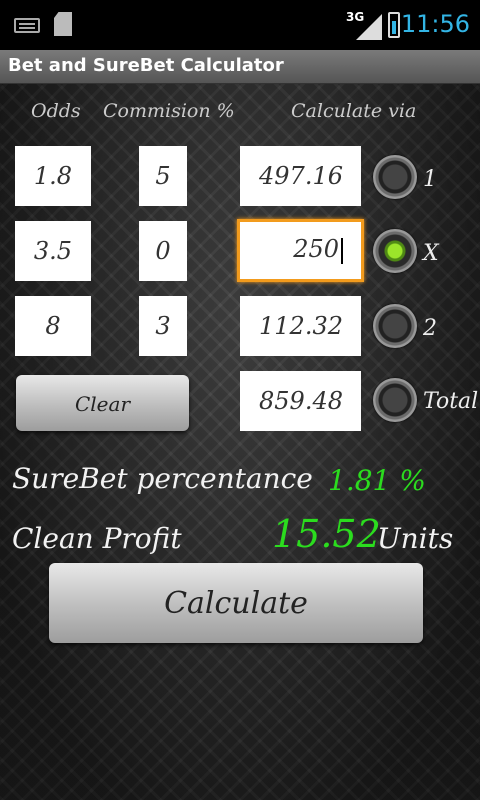  I want to click on clock: 11:56, so click(435, 24).